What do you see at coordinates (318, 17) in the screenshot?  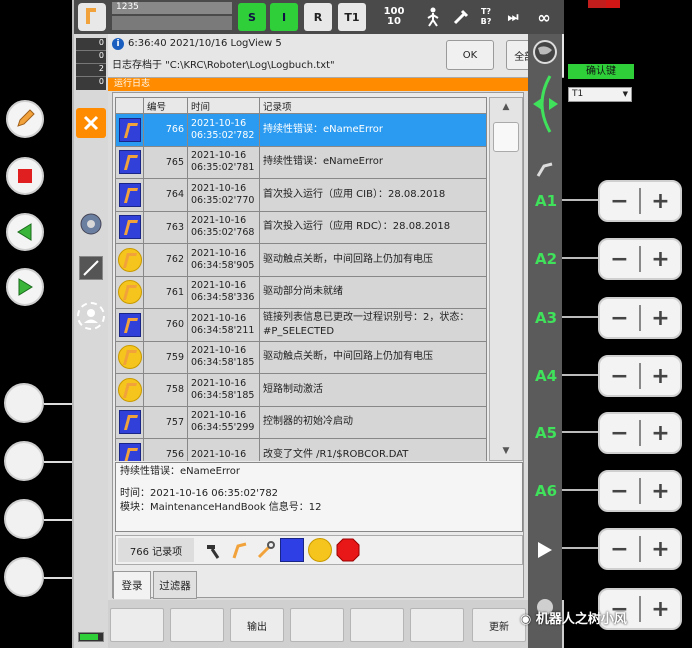 I see `robot-interpreter-button: R` at bounding box center [318, 17].